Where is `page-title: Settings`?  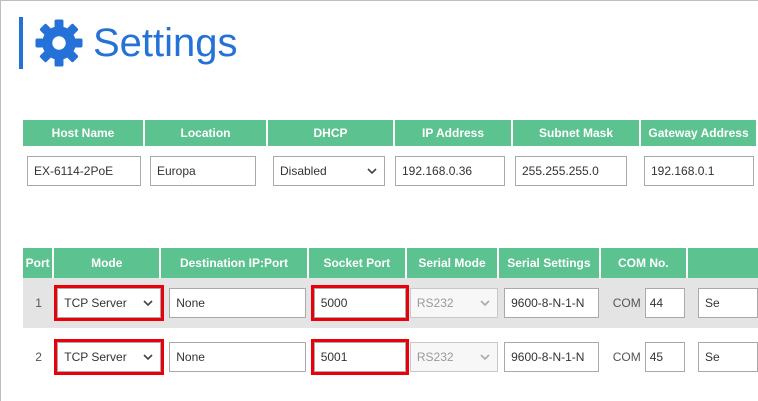 page-title: Settings is located at coordinates (165, 43).